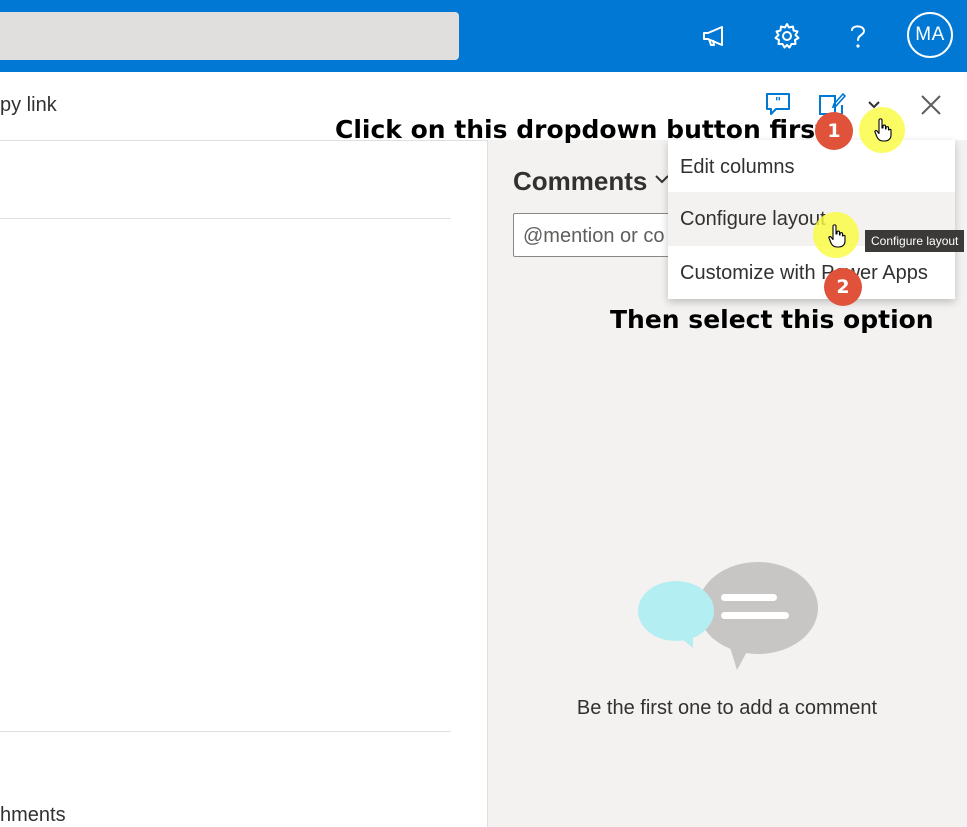 Image resolution: width=967 pixels, height=827 pixels. What do you see at coordinates (787, 36) in the screenshot?
I see `gear-icon` at bounding box center [787, 36].